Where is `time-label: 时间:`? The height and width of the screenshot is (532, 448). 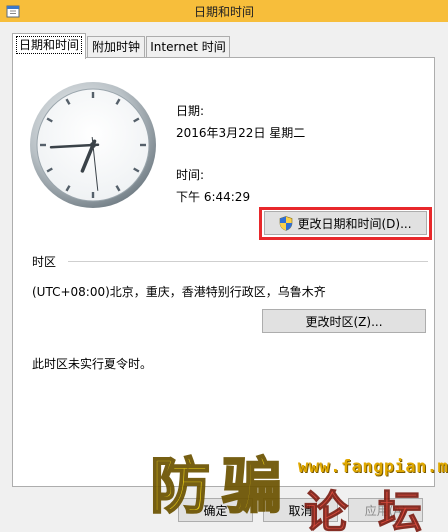 time-label: 时间: is located at coordinates (190, 175).